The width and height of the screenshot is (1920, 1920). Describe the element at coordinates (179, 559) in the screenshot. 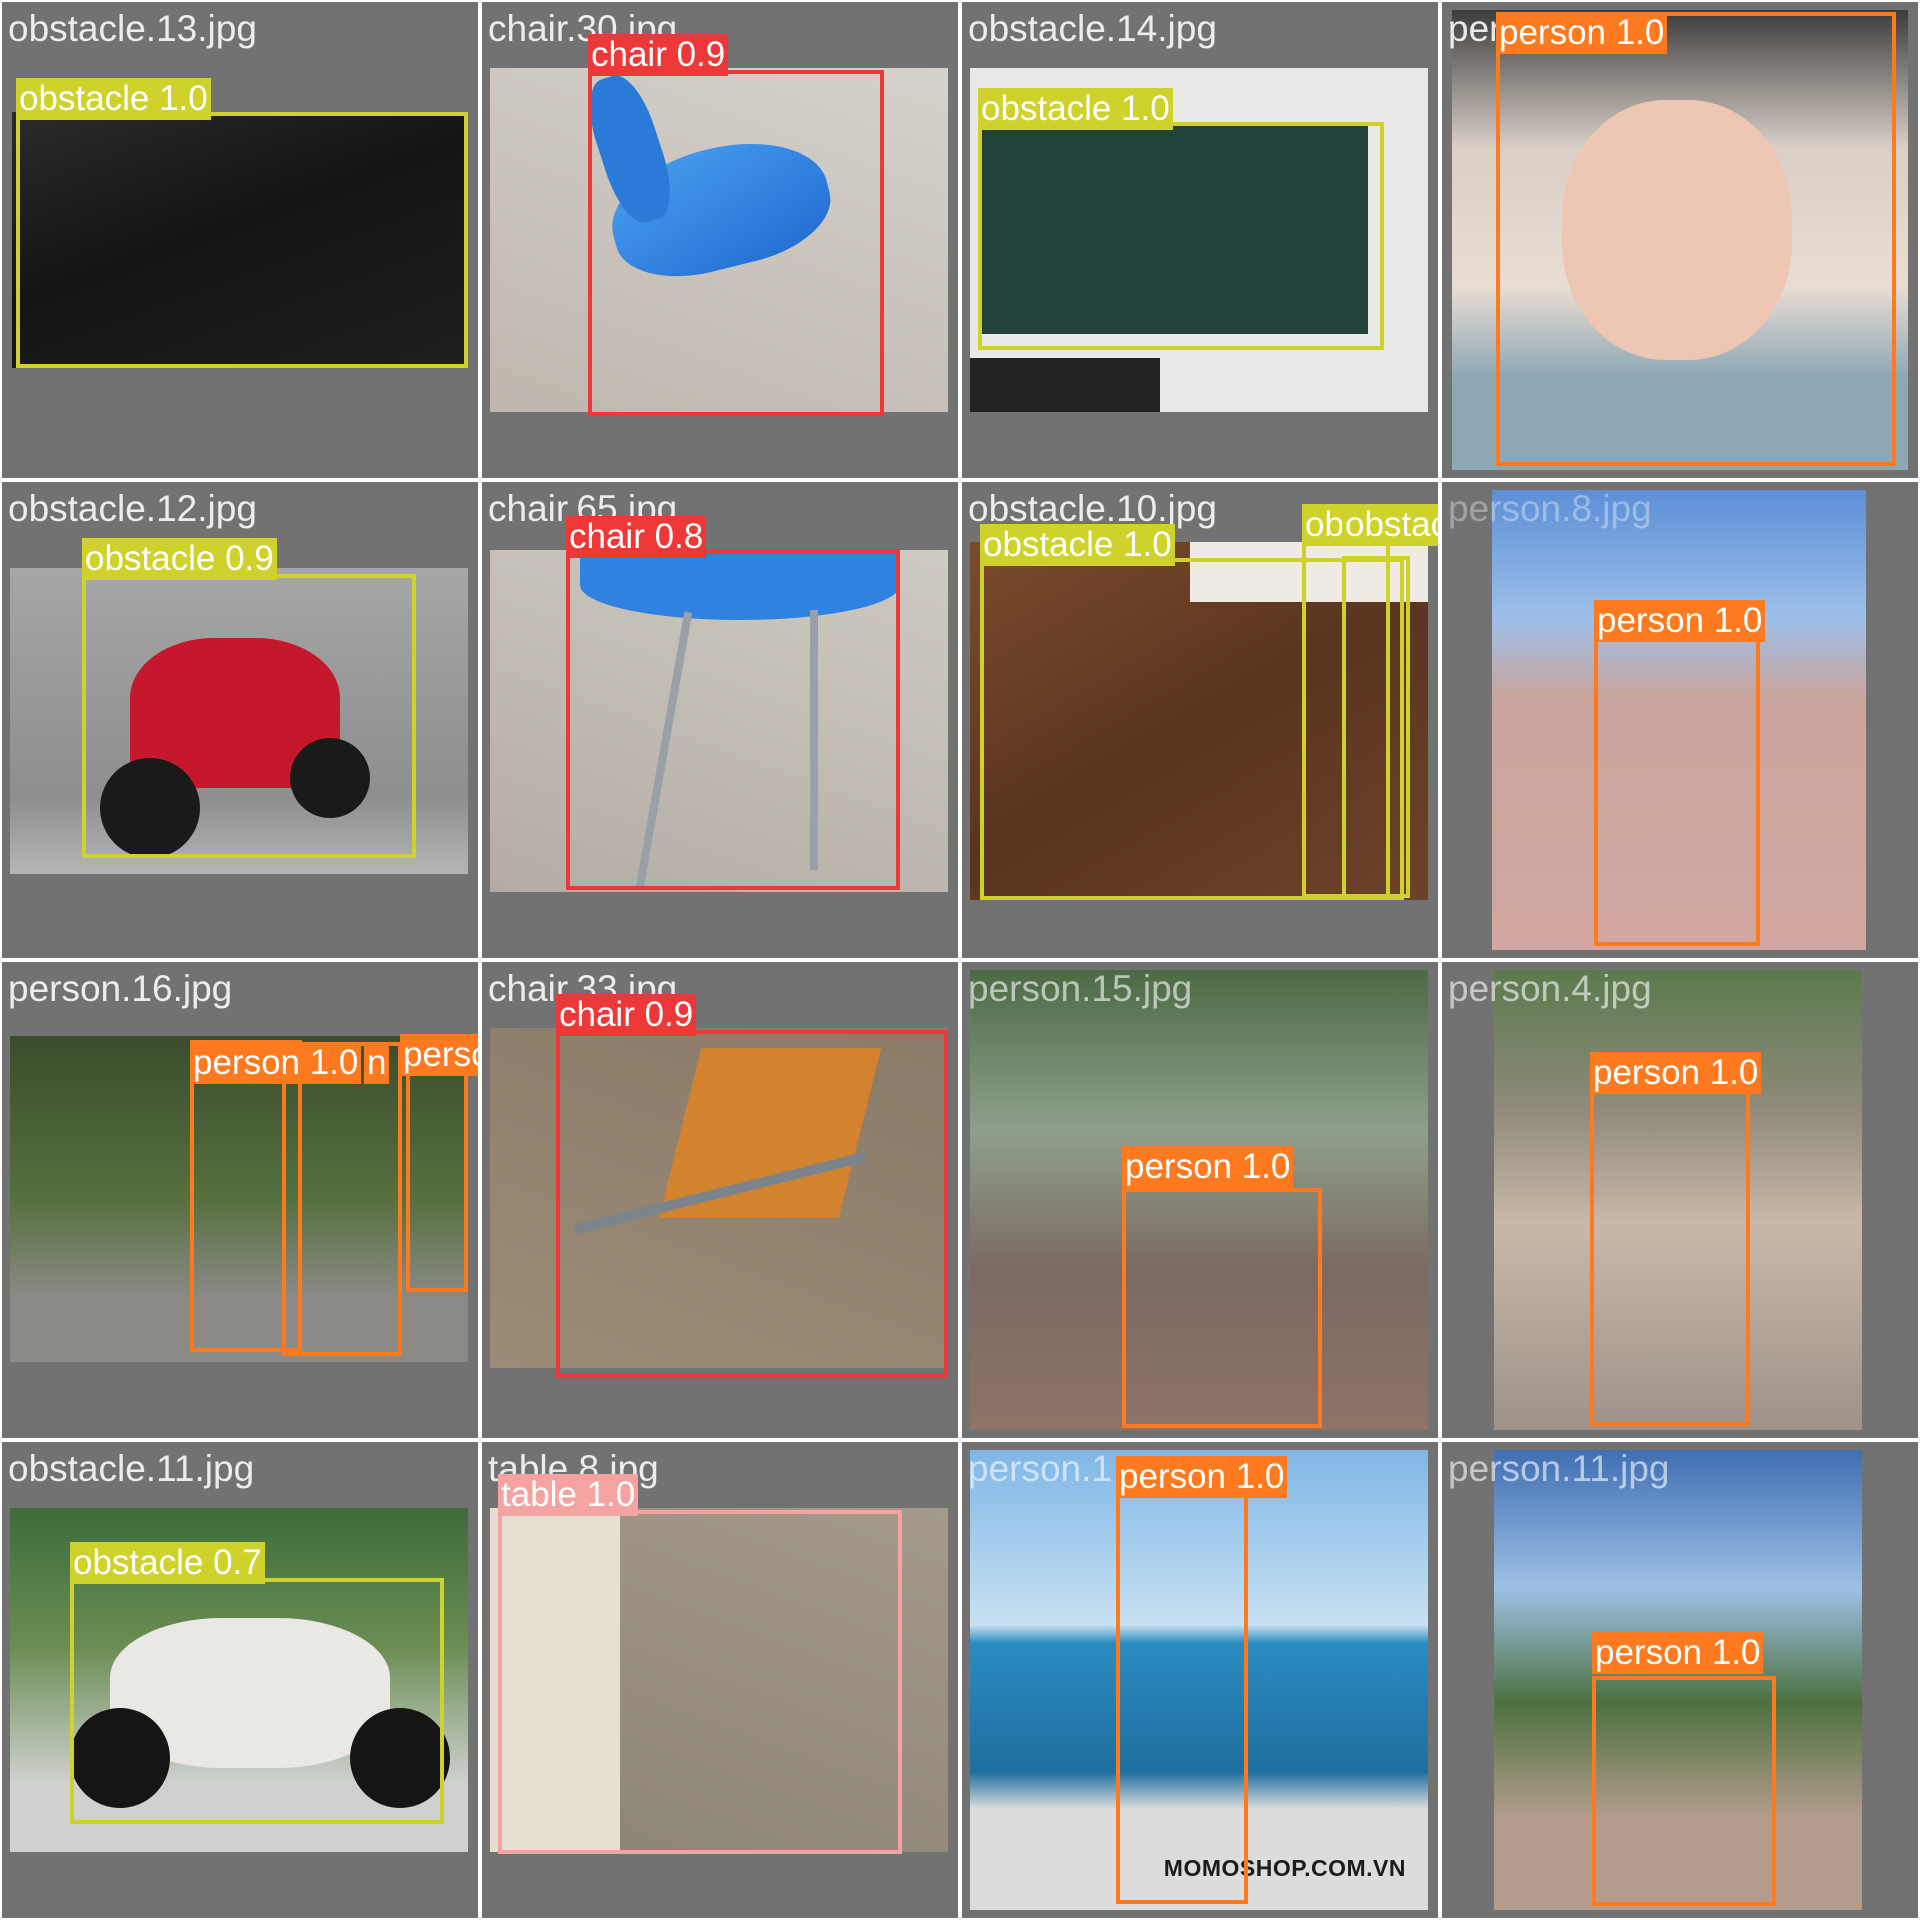

I see `detection-label: obstacle 0.9` at that location.